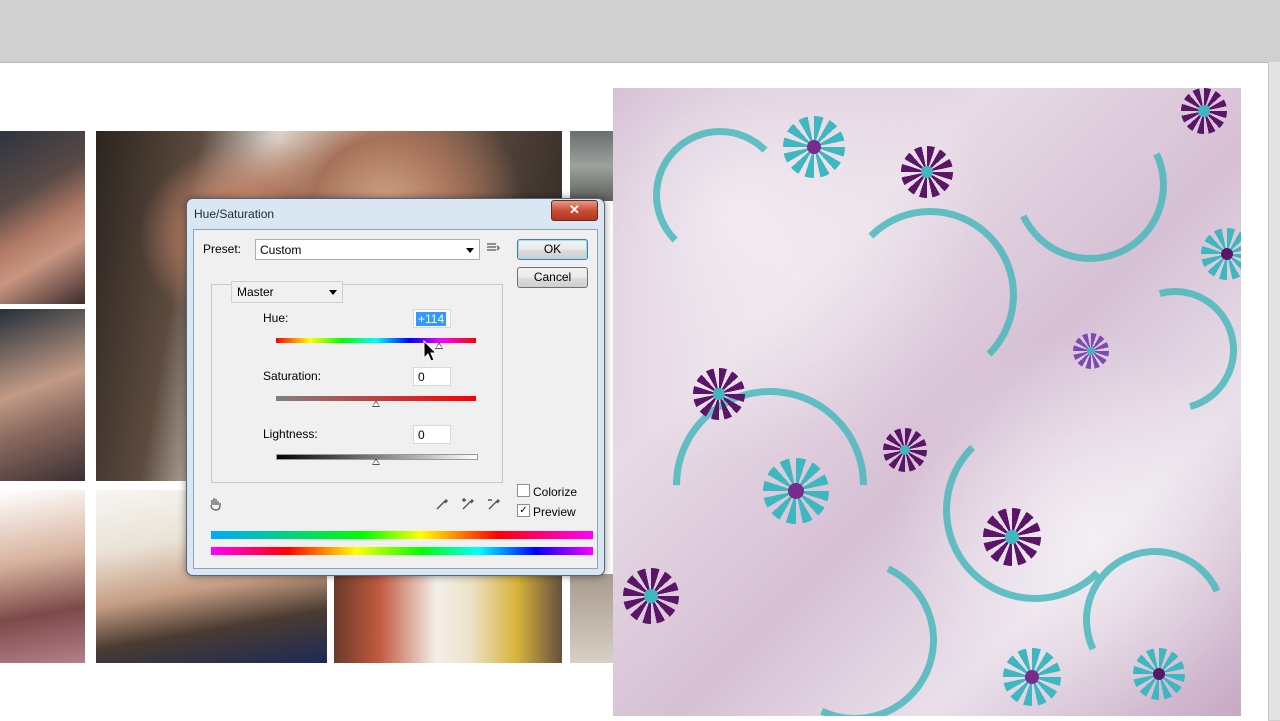 The image size is (1280, 721). Describe the element at coordinates (276, 318) in the screenshot. I see `hue-label: Hue:` at that location.